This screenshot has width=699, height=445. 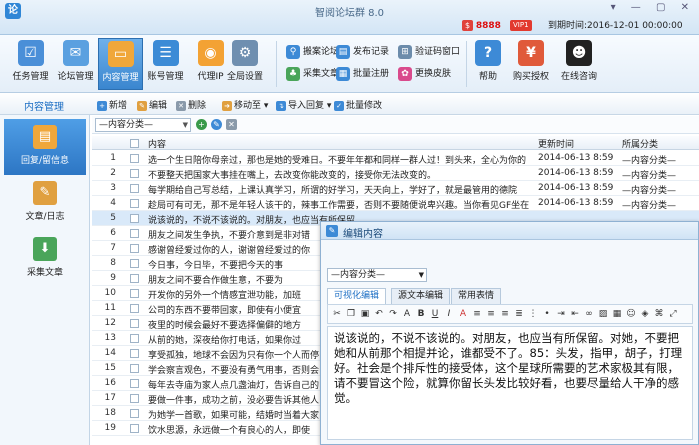 I want to click on sidebar-item-article: ✎ 文章/日志, so click(x=45, y=203).